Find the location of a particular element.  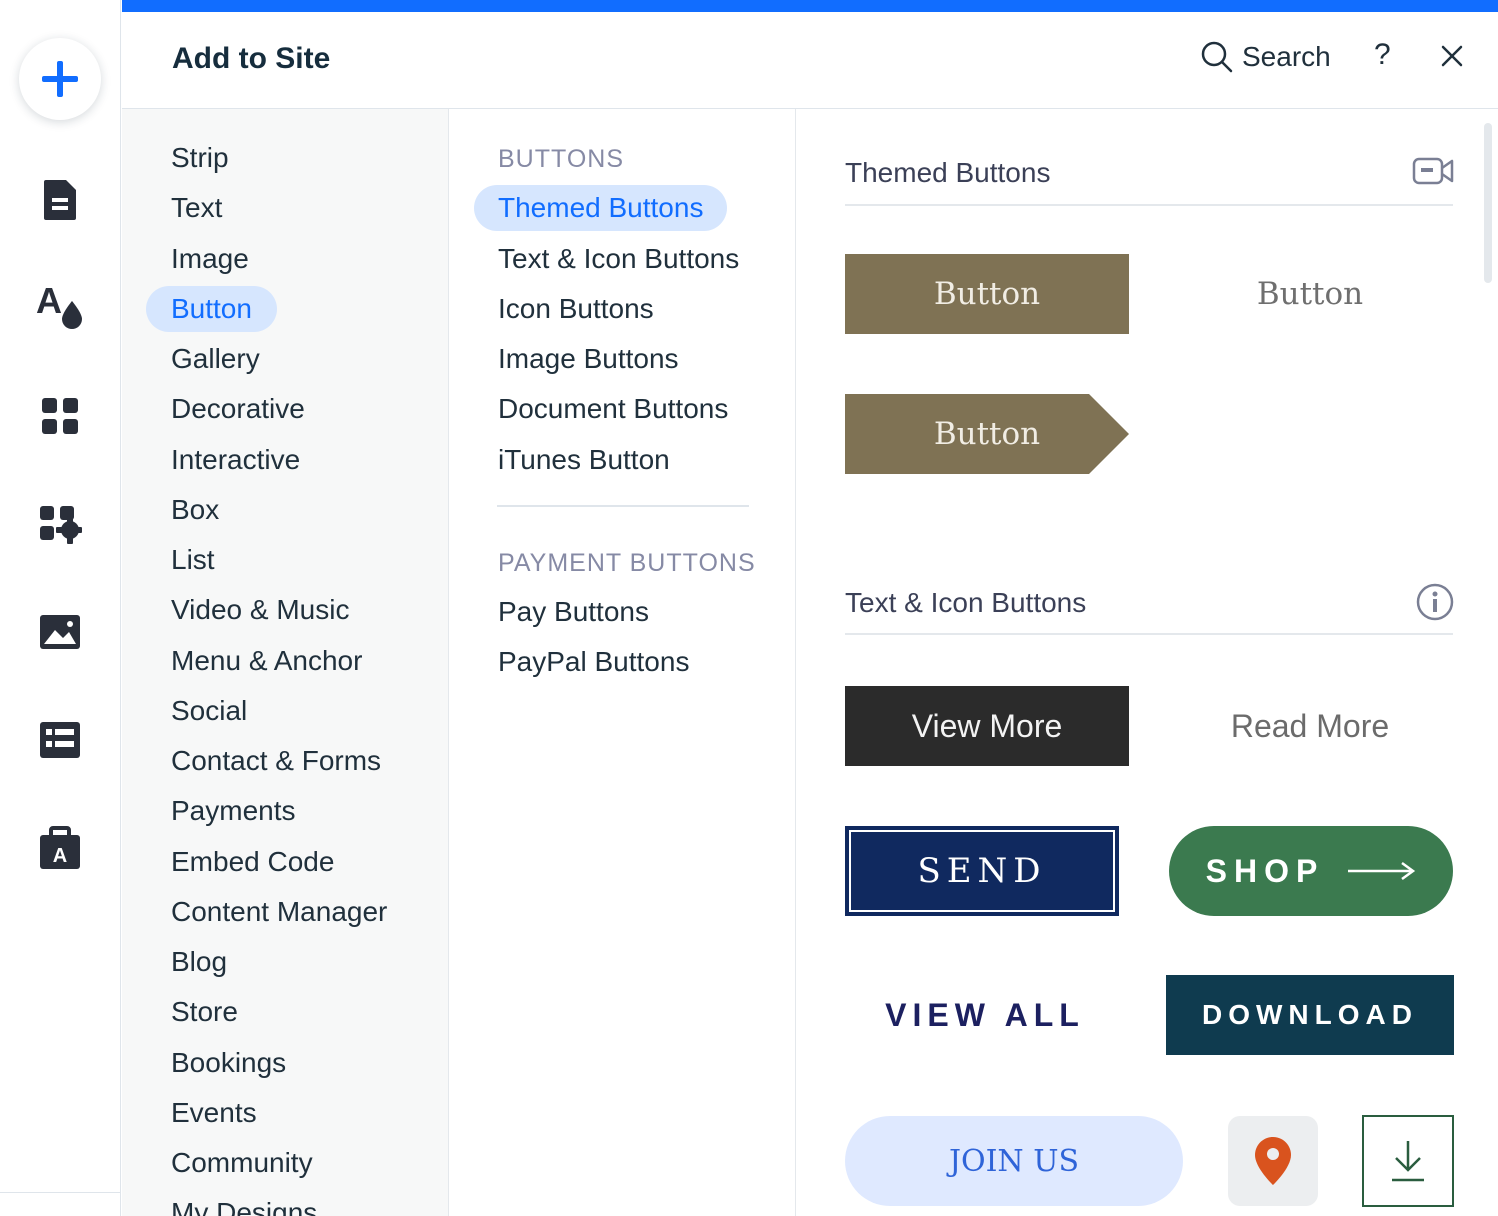

portfolio-button: A is located at coordinates (60, 848).